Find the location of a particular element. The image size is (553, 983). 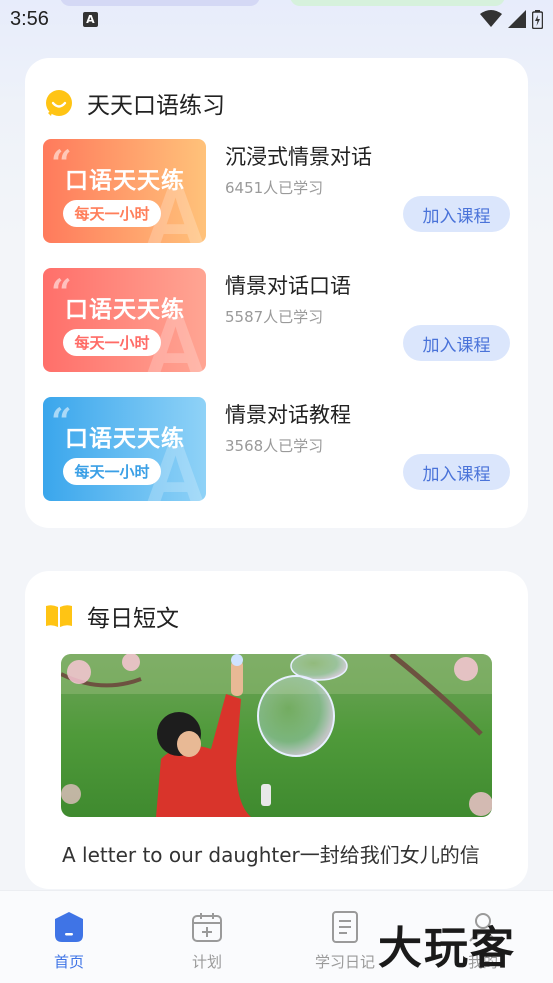

courses-header: 天天口语练习 is located at coordinates (135, 103).